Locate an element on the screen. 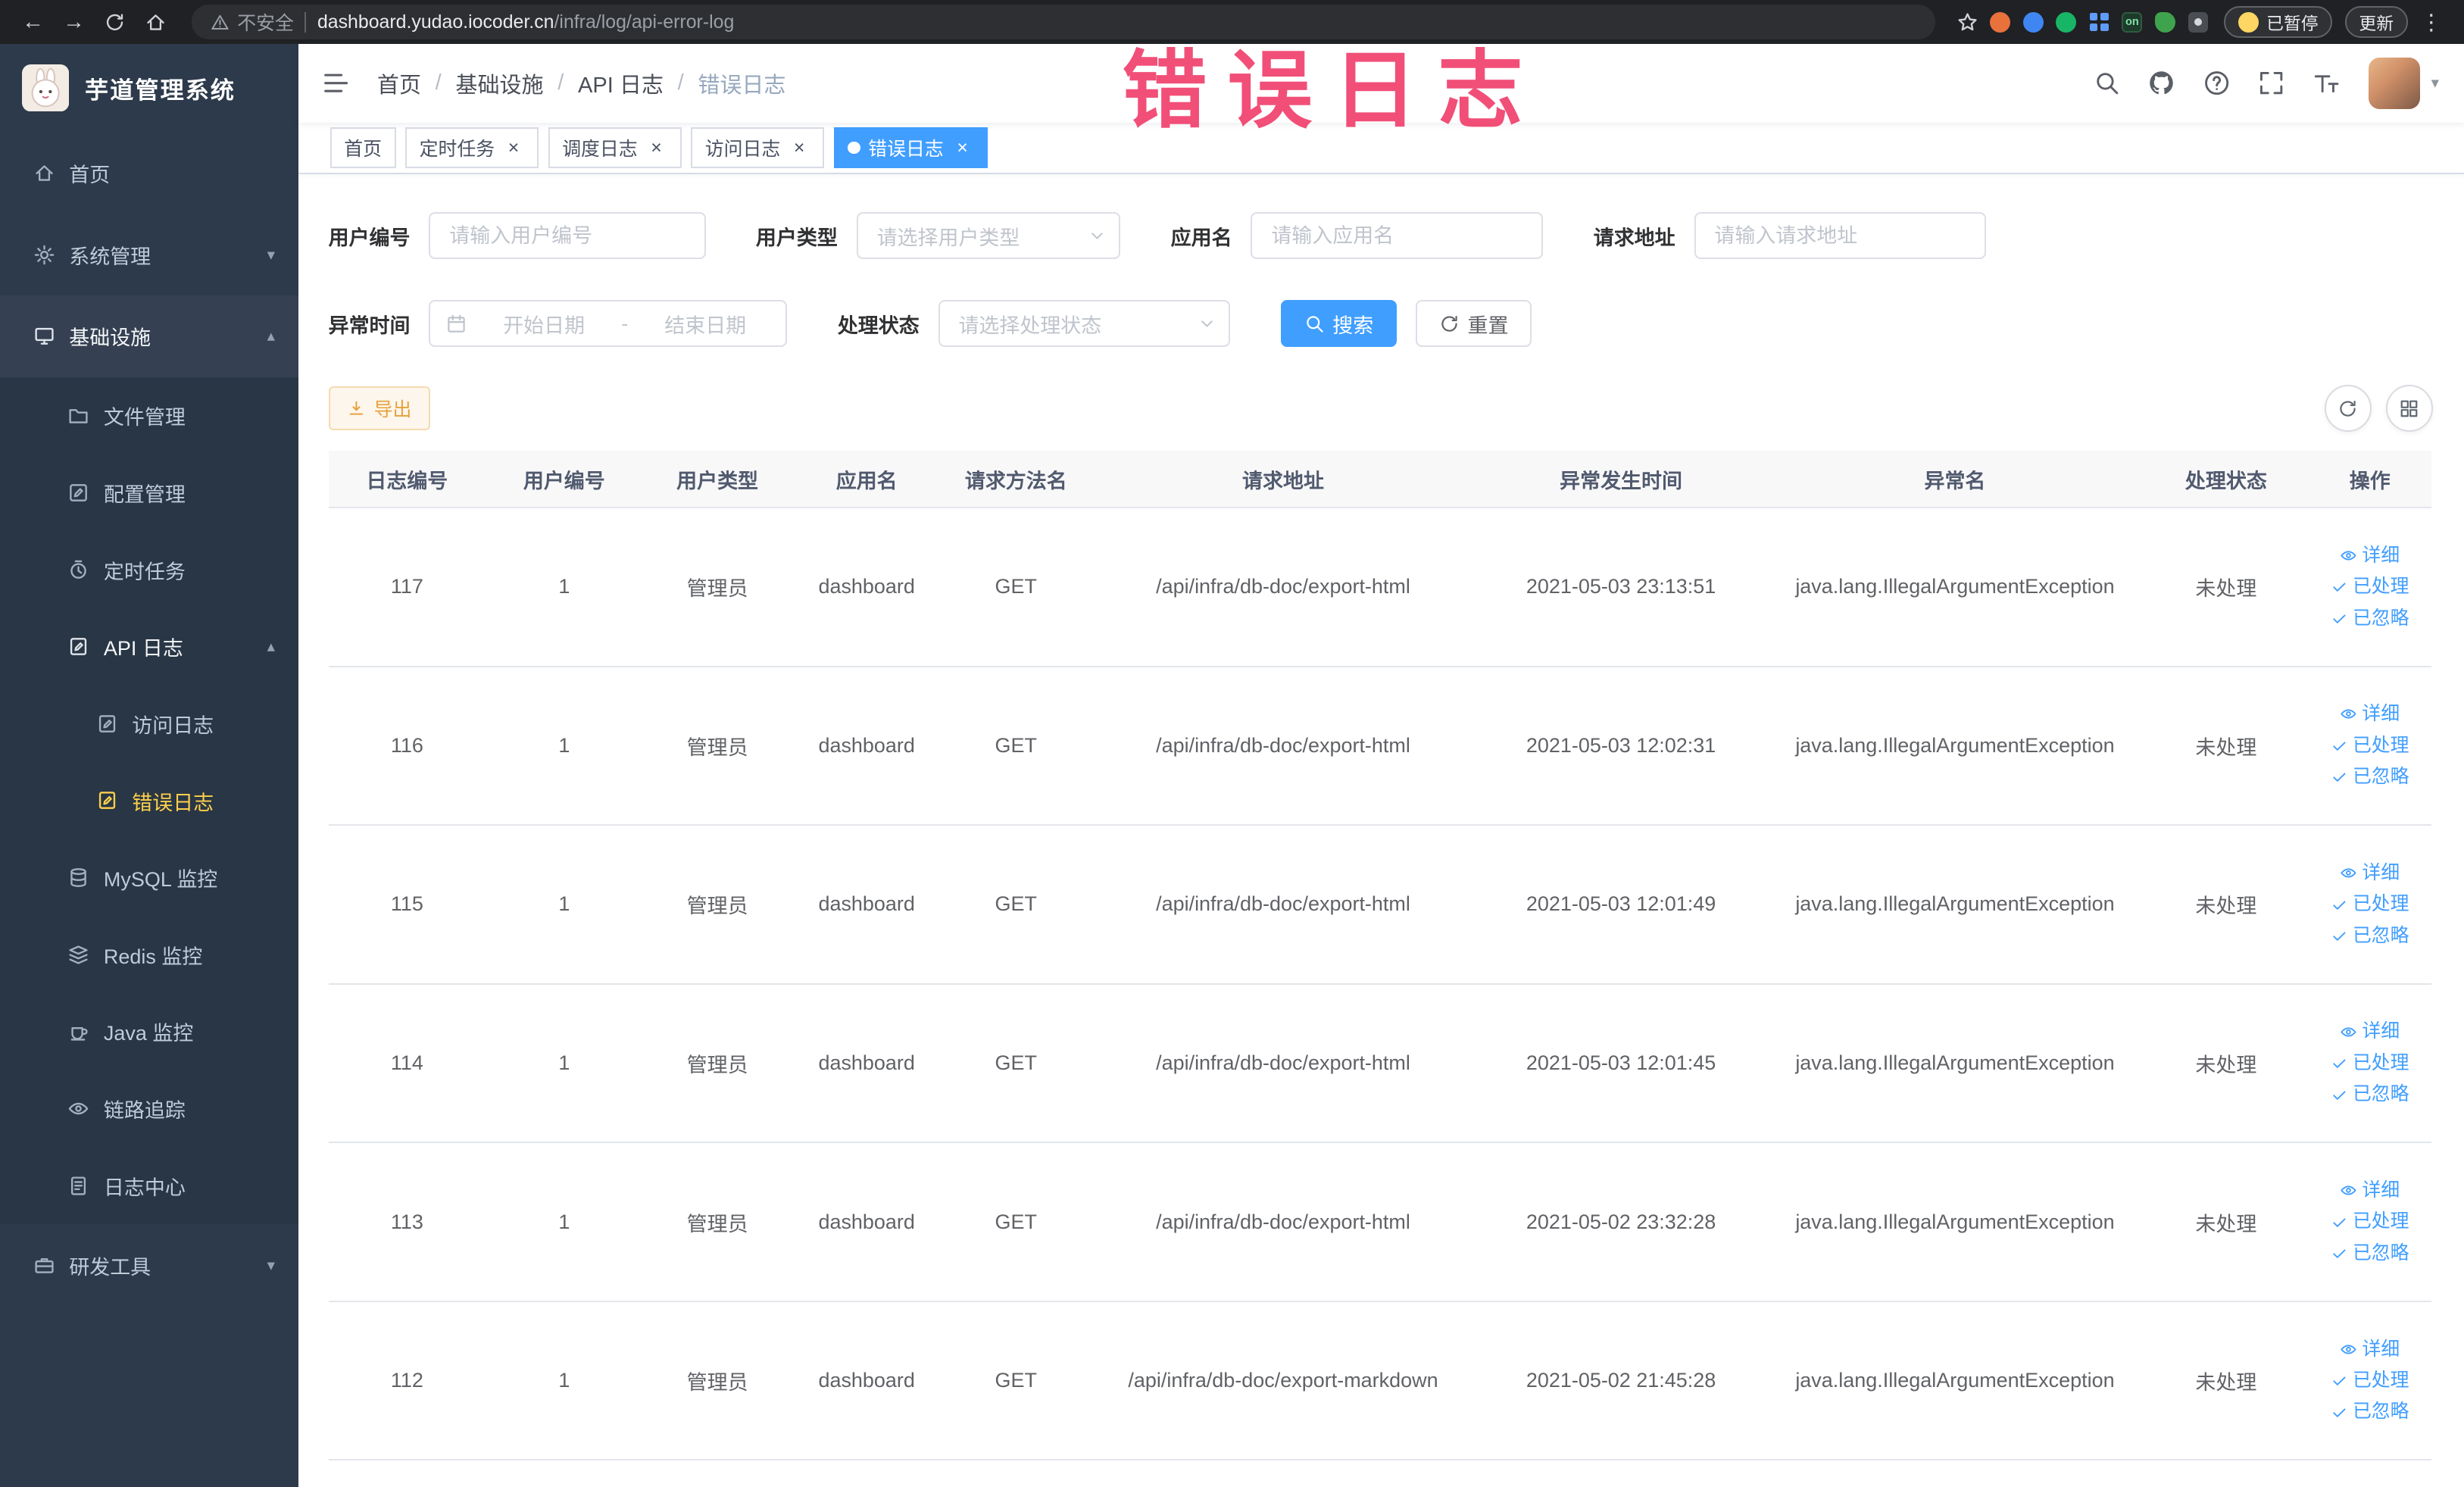 This screenshot has height=1487, width=2464. cell-actions: 详细 已处理 已忽略 is located at coordinates (2369, 587).